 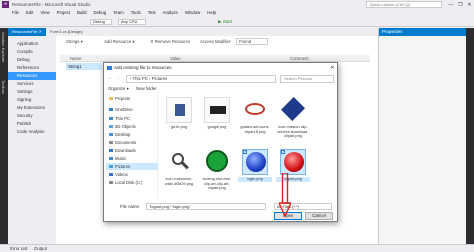 What do you see at coordinates (40, 248) in the screenshot?
I see `output-tab: Output` at bounding box center [40, 248].